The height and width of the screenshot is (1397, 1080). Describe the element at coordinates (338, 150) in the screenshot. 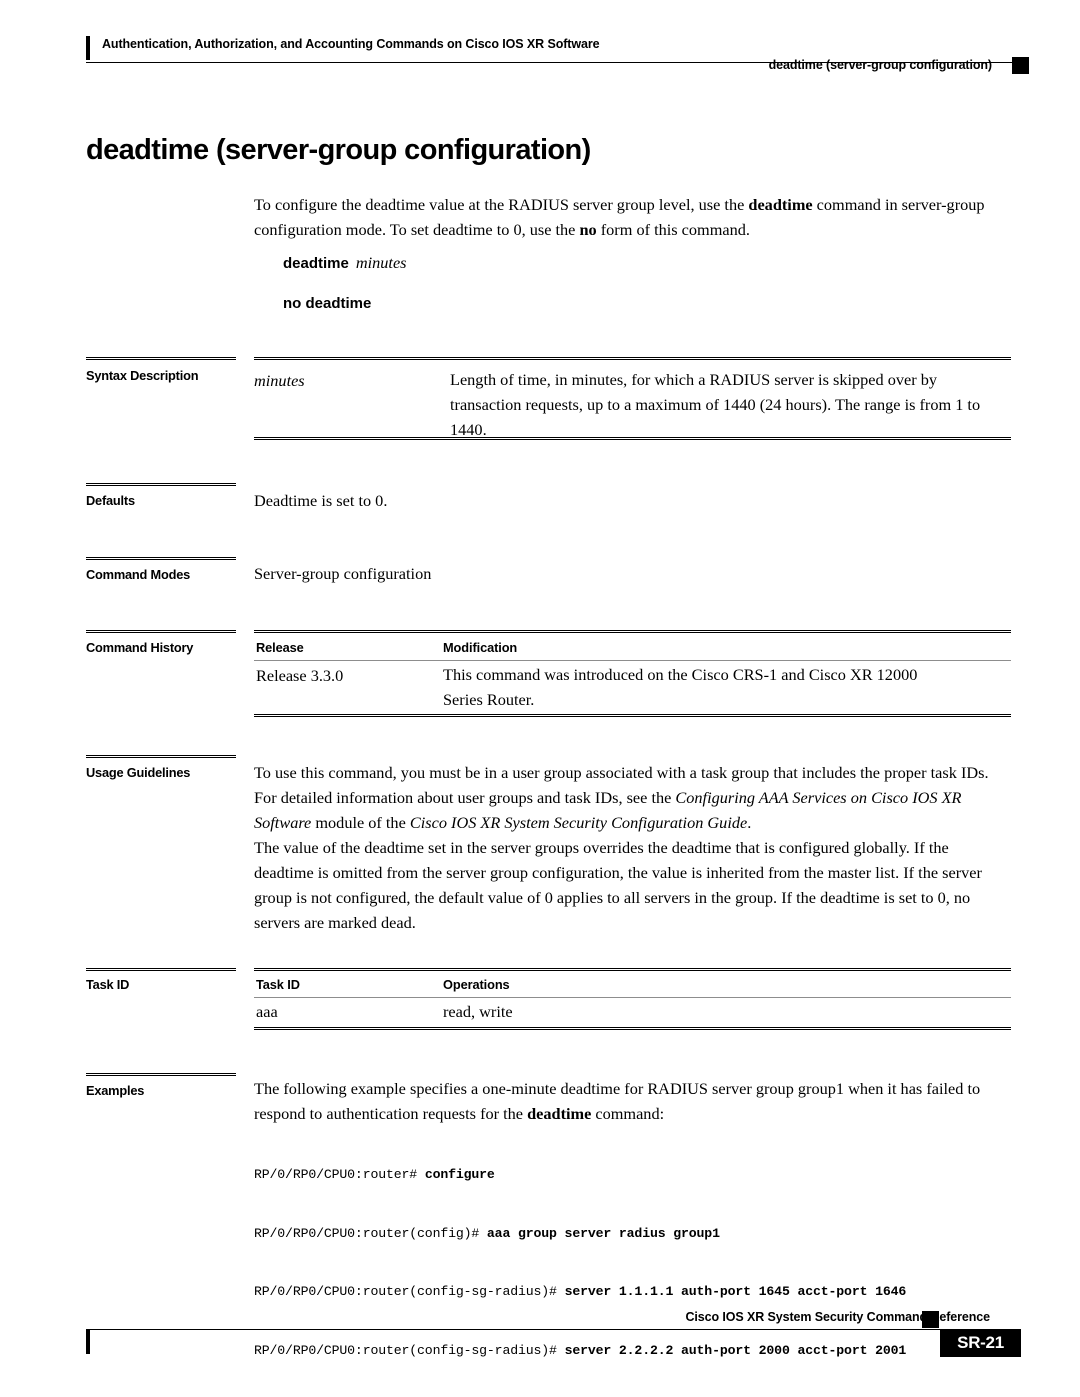

I see `page-title: deadtime (server-group configuration)` at that location.